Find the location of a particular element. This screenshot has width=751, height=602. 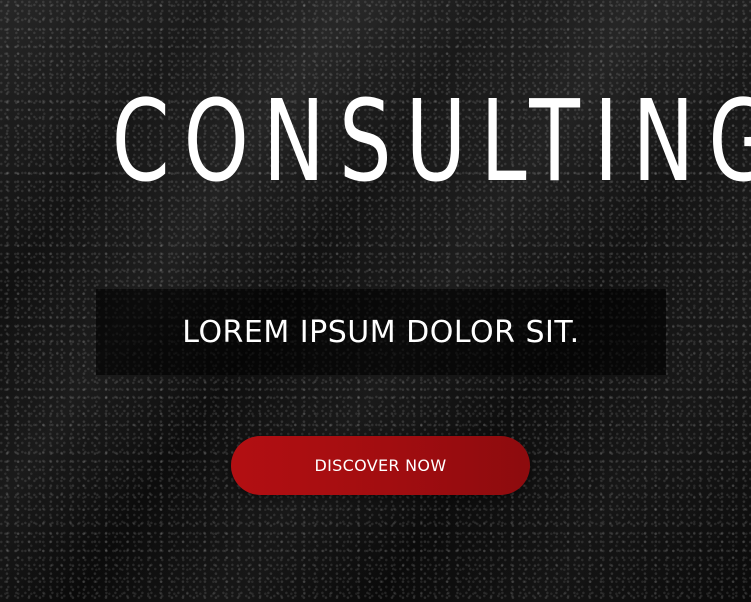

tagline-panel: LOREM IPSUM DOLOR SIT. is located at coordinates (381, 332).